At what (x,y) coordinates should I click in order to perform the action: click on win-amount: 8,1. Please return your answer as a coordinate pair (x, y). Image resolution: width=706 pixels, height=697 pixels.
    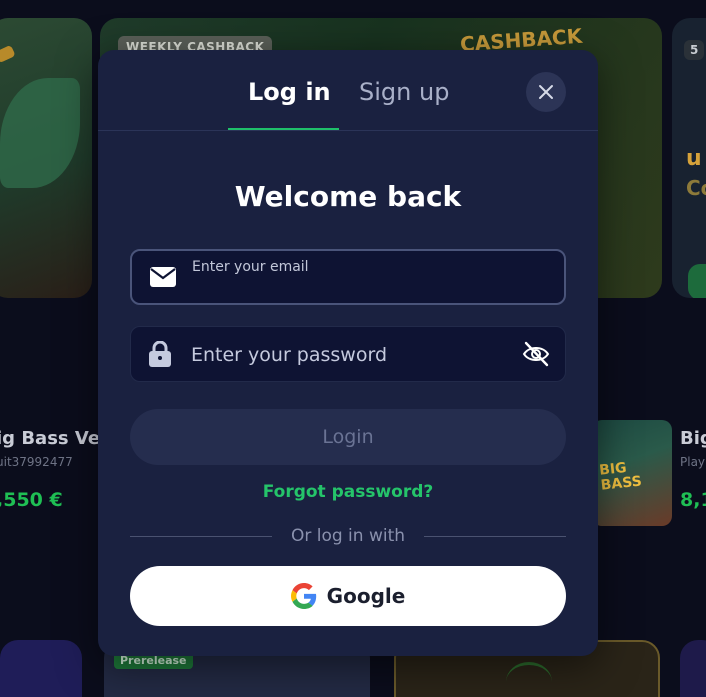
    Looking at the image, I should click on (693, 500).